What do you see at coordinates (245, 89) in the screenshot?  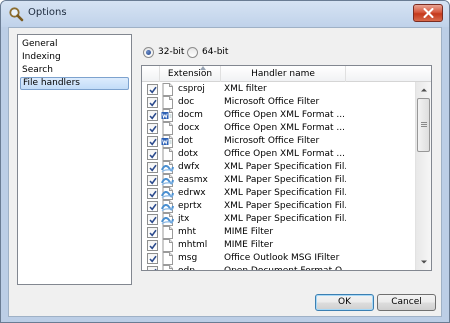 I see `handler-name-cell: XML filter` at bounding box center [245, 89].